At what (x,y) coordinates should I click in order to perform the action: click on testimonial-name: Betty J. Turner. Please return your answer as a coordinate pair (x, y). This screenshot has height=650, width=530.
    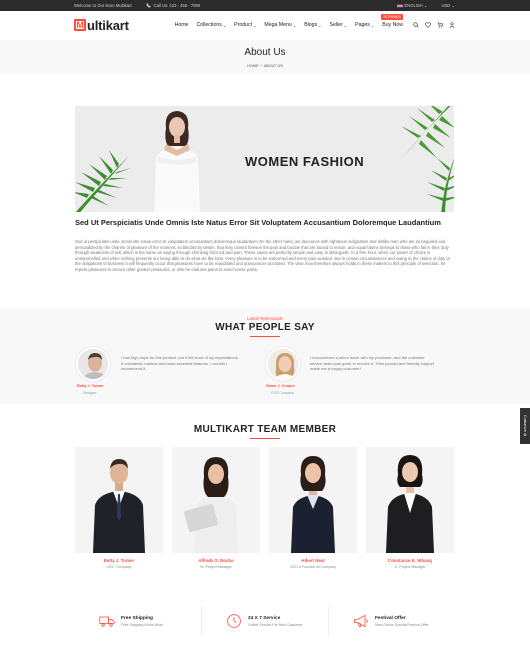
    Looking at the image, I should click on (90, 386).